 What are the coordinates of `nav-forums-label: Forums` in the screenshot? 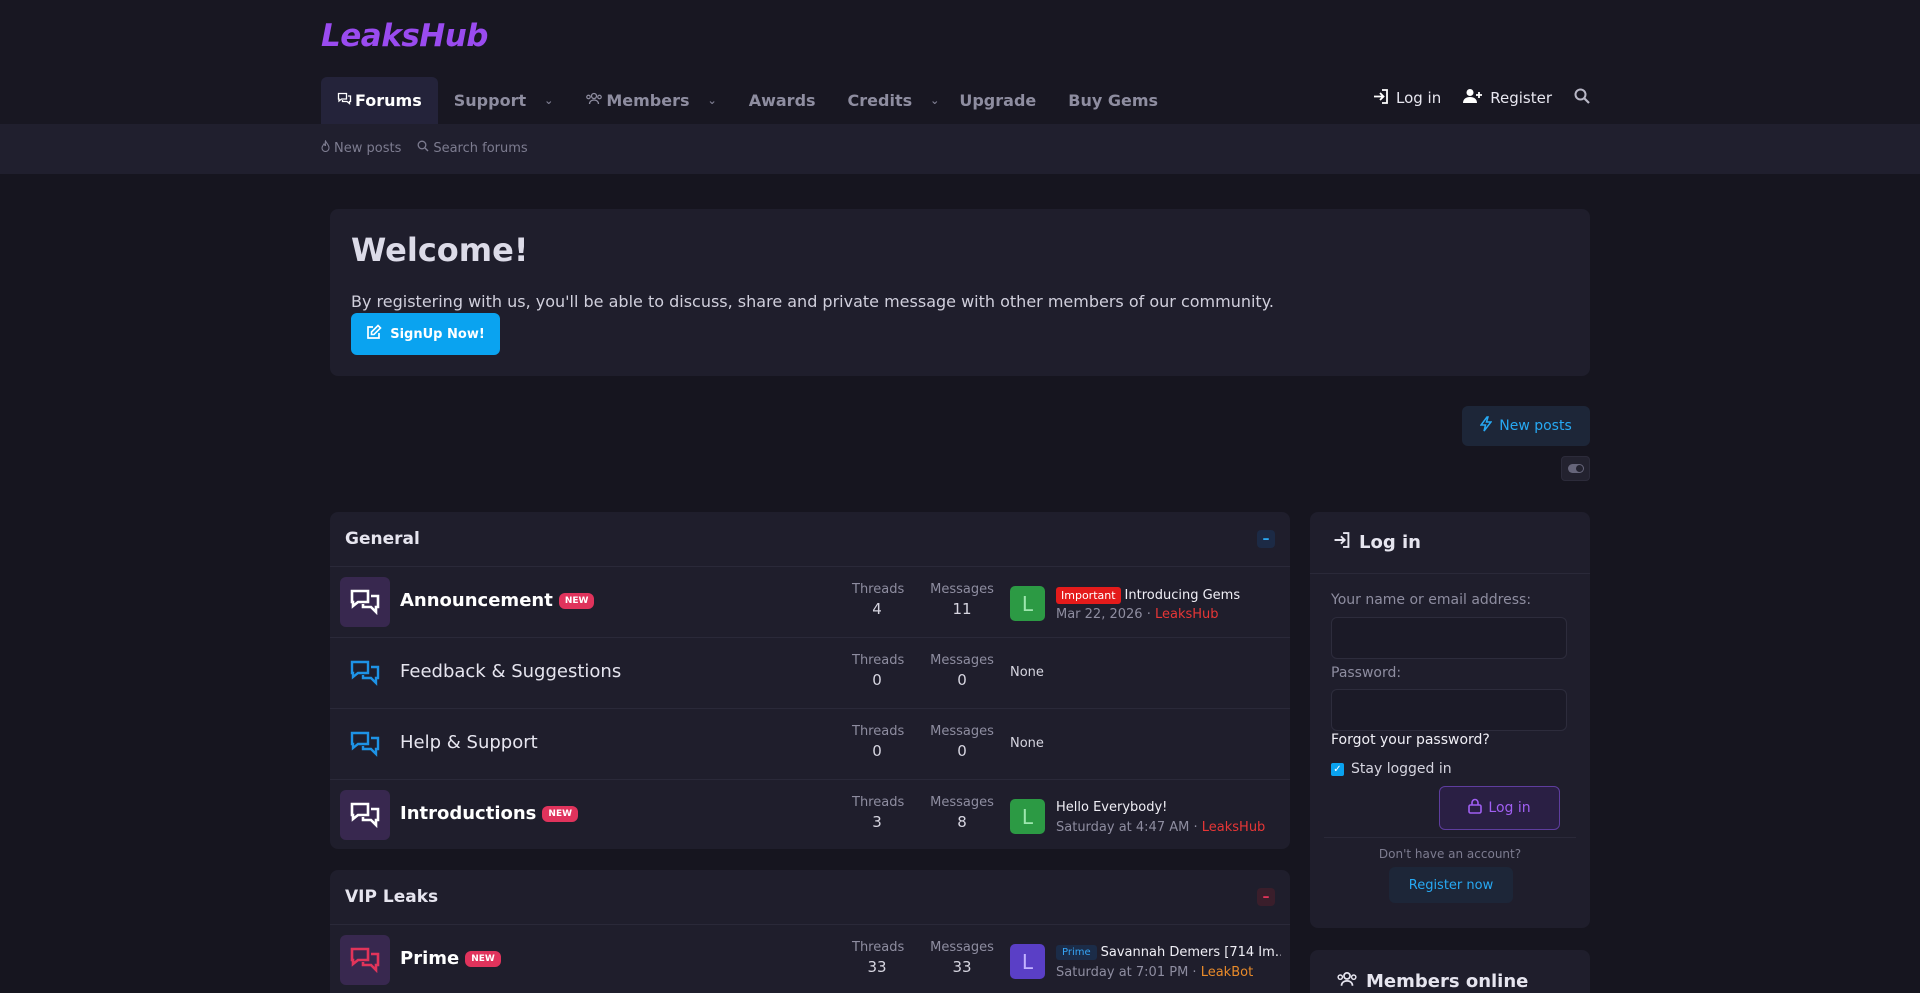 It's located at (388, 100).